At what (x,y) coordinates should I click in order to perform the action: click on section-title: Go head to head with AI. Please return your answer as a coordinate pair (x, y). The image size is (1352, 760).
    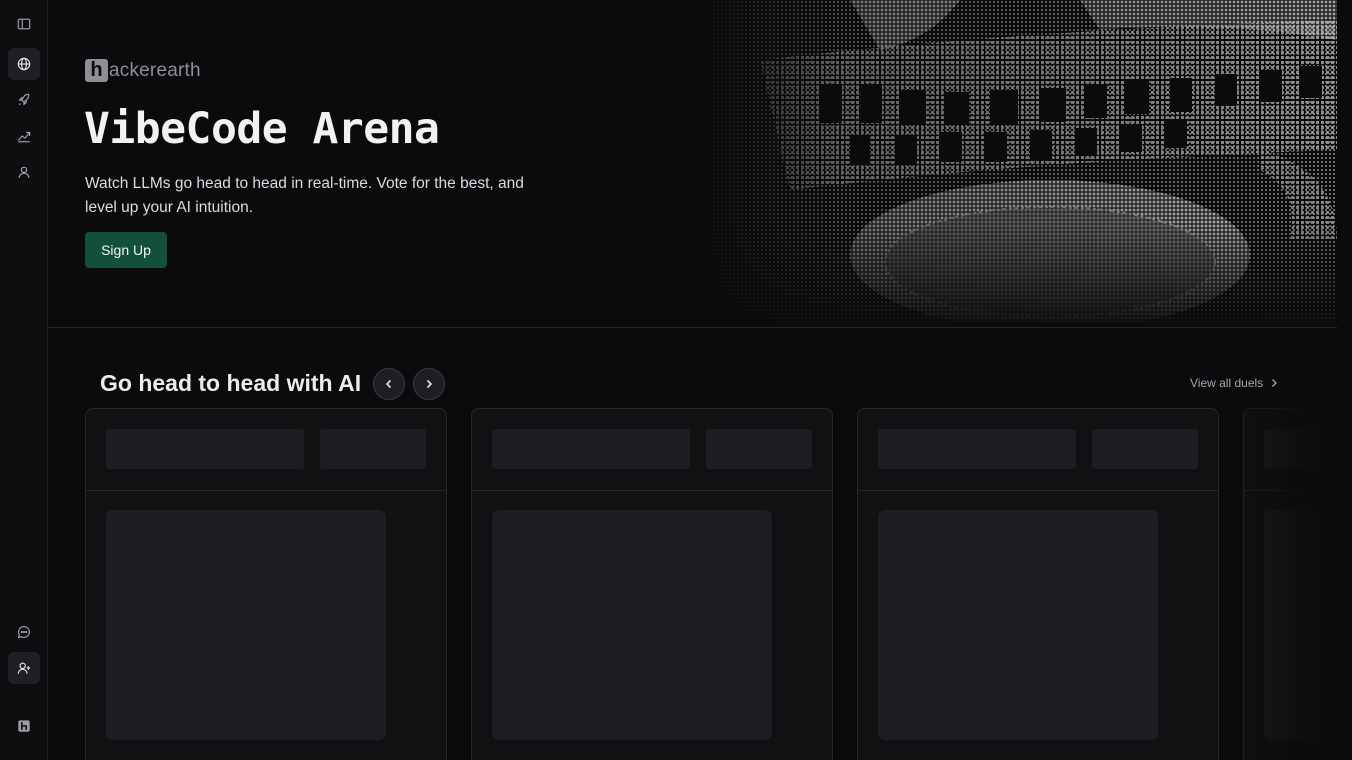
    Looking at the image, I should click on (231, 383).